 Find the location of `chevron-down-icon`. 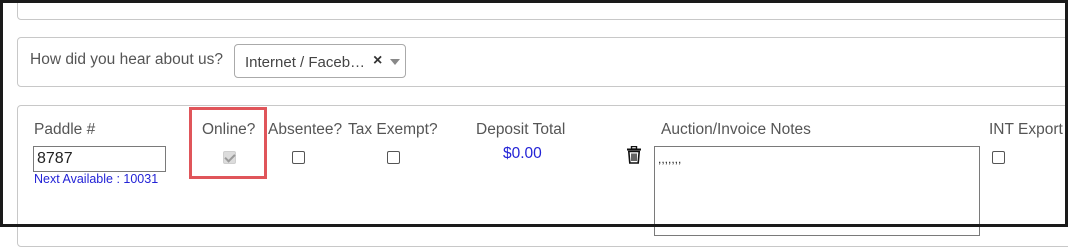

chevron-down-icon is located at coordinates (395, 62).